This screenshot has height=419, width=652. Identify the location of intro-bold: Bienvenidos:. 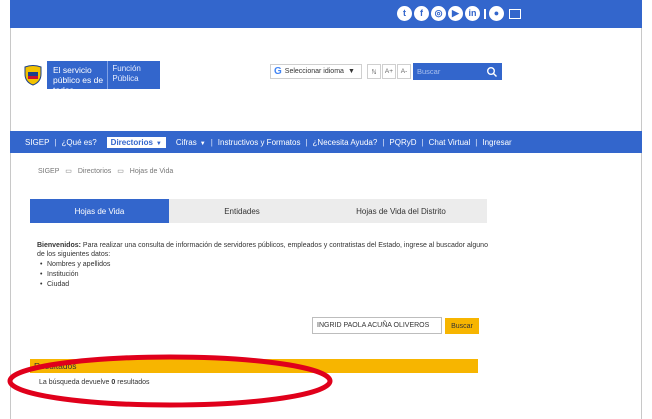
(59, 245).